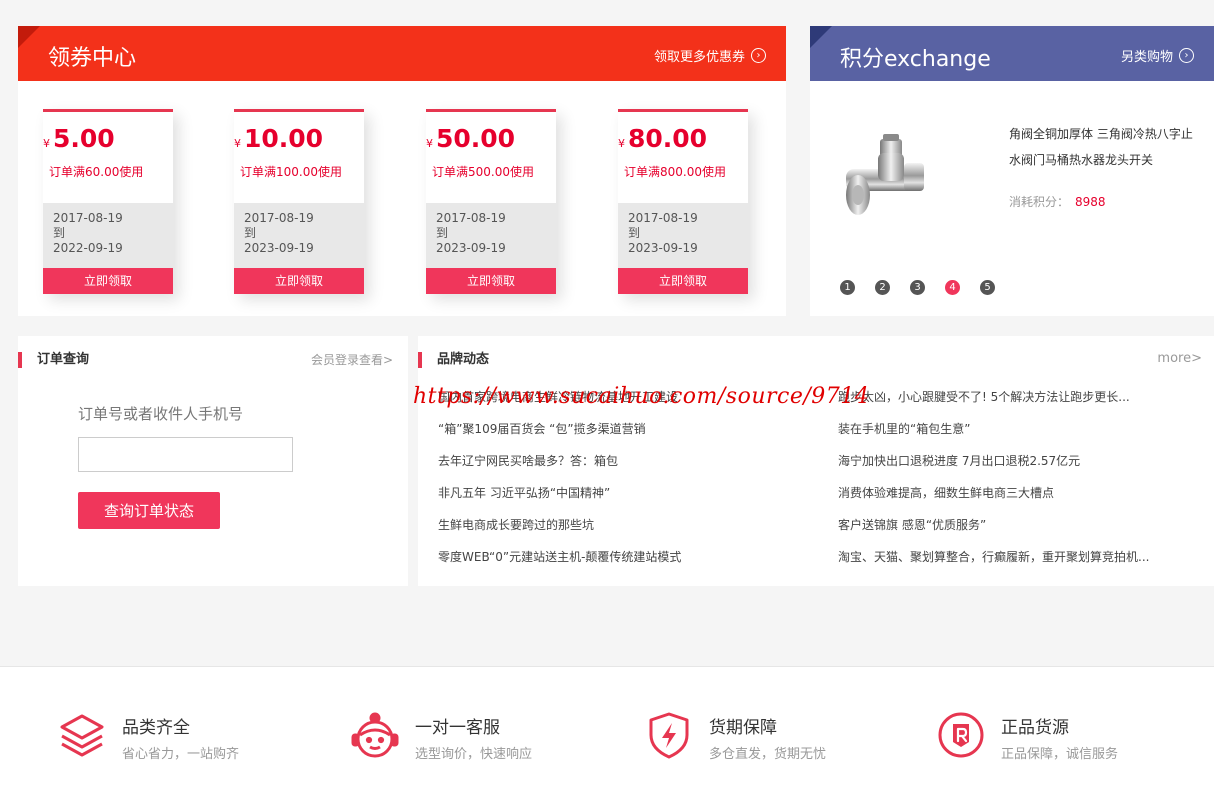 The height and width of the screenshot is (801, 1214). I want to click on points-value: 8988, so click(1090, 202).